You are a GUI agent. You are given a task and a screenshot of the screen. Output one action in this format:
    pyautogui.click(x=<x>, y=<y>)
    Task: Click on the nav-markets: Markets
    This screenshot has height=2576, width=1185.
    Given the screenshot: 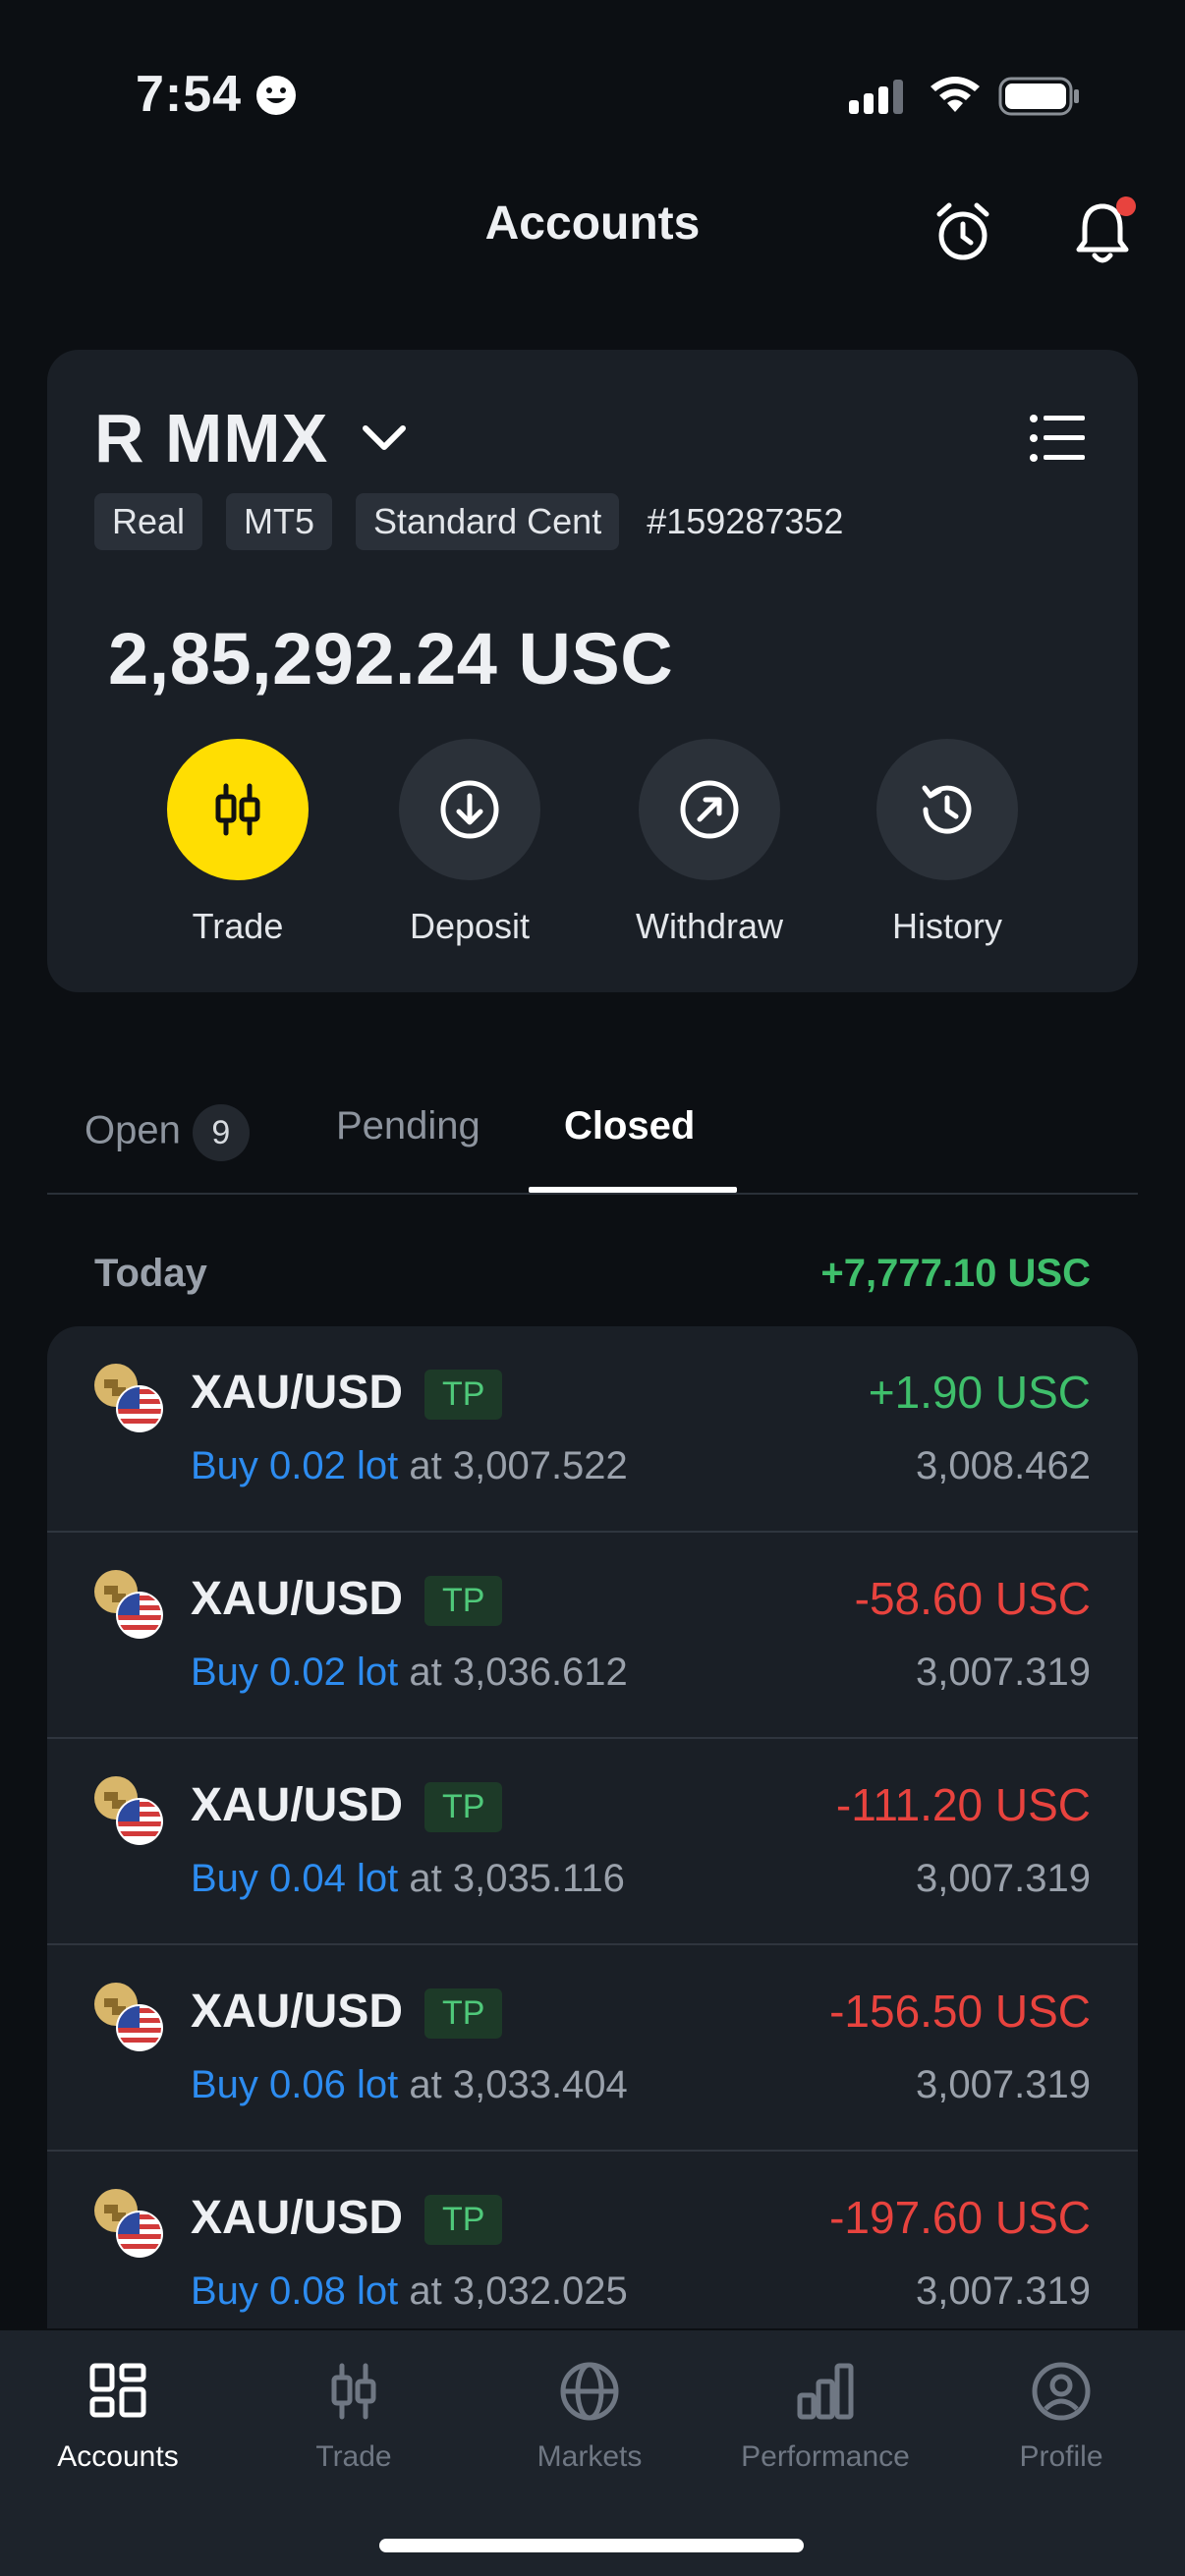 What is the action you would take?
    pyautogui.click(x=590, y=2417)
    